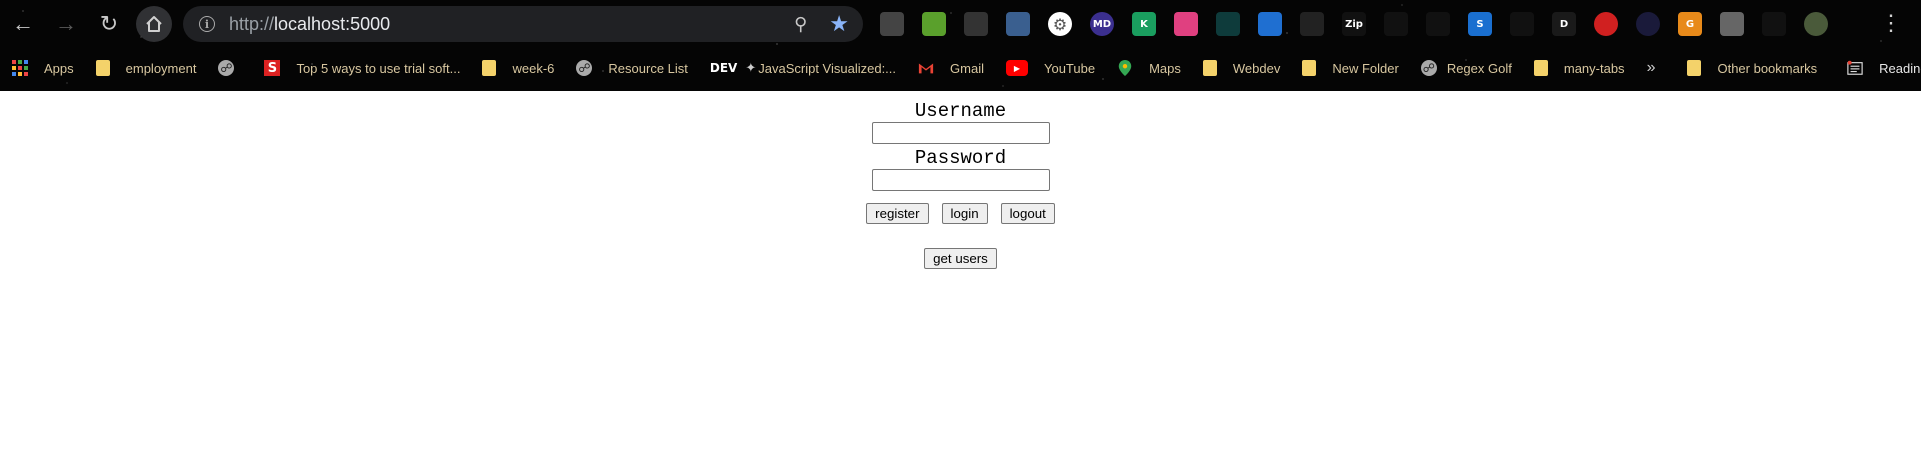 This screenshot has height=476, width=1921. I want to click on pokeball-icon, so click(1606, 24).